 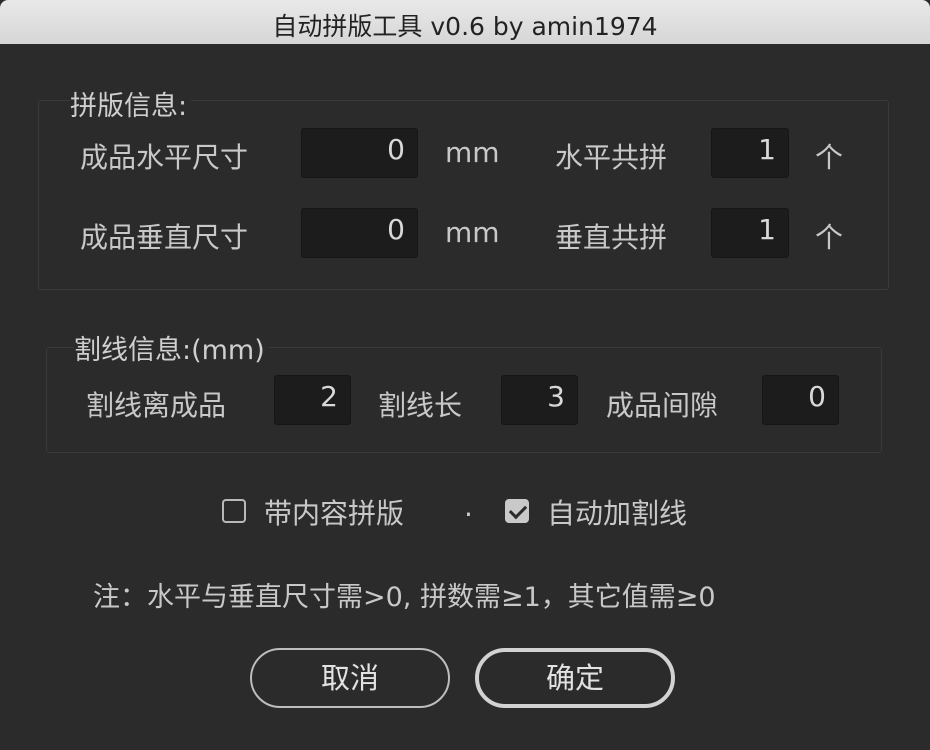 What do you see at coordinates (611, 157) in the screenshot?
I see `h-count-label: 水平共拼` at bounding box center [611, 157].